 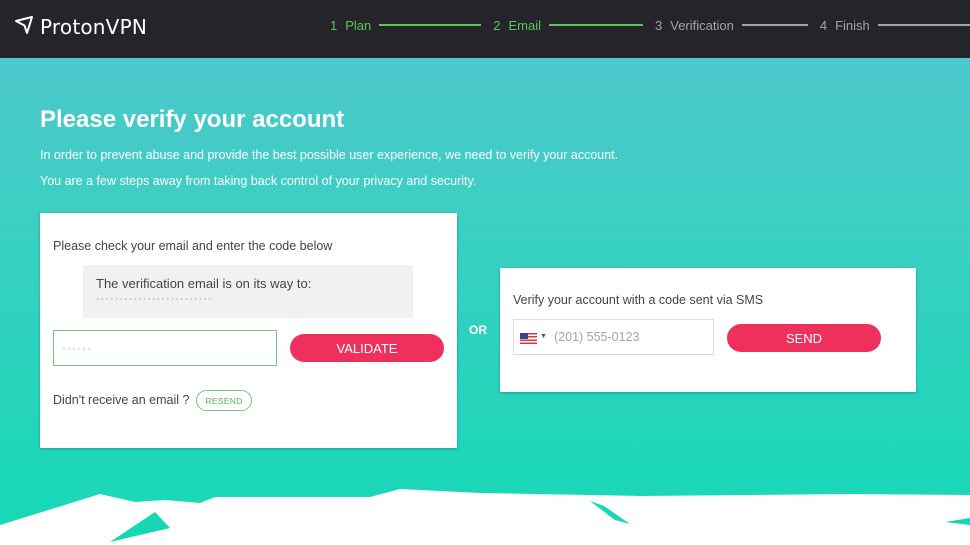 What do you see at coordinates (358, 25) in the screenshot?
I see `step-label: Plan` at bounding box center [358, 25].